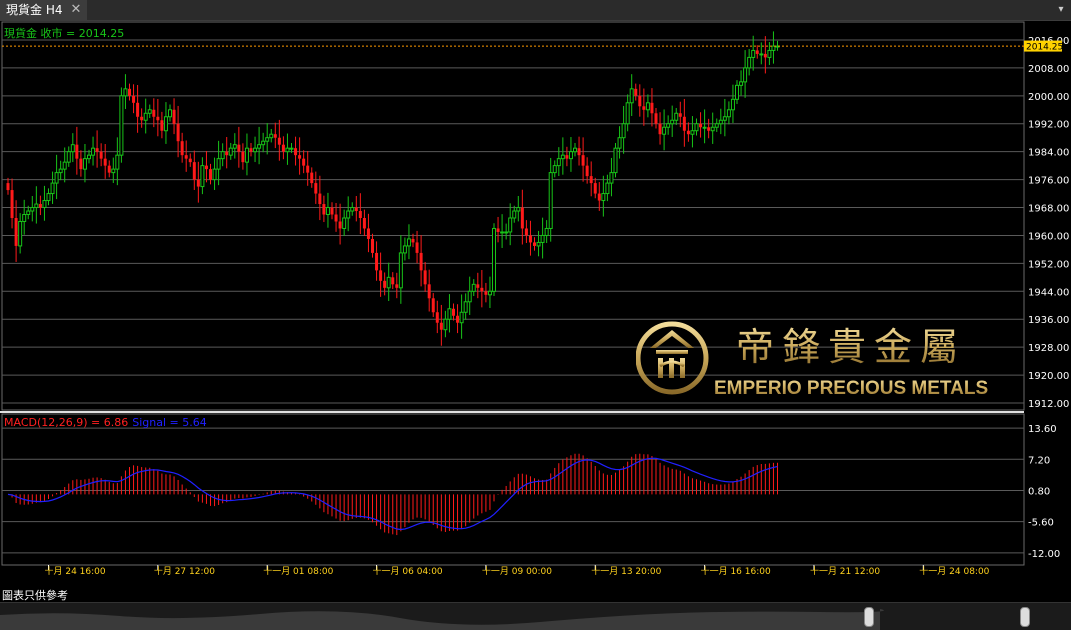  I want to click on time-tick-label: 十一月 09 00:00, so click(517, 571).